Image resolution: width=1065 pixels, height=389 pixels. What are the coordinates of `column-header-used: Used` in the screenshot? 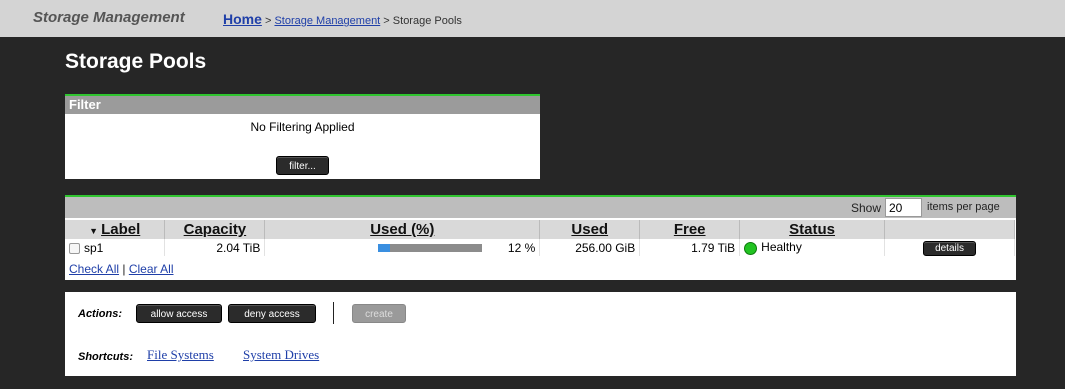 It's located at (590, 229).